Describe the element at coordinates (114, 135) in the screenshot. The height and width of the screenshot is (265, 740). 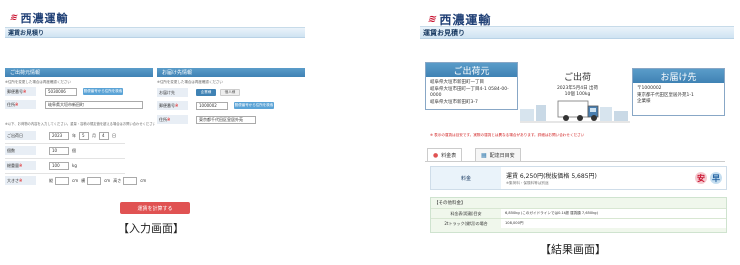
I see `day-unit: 日` at that location.